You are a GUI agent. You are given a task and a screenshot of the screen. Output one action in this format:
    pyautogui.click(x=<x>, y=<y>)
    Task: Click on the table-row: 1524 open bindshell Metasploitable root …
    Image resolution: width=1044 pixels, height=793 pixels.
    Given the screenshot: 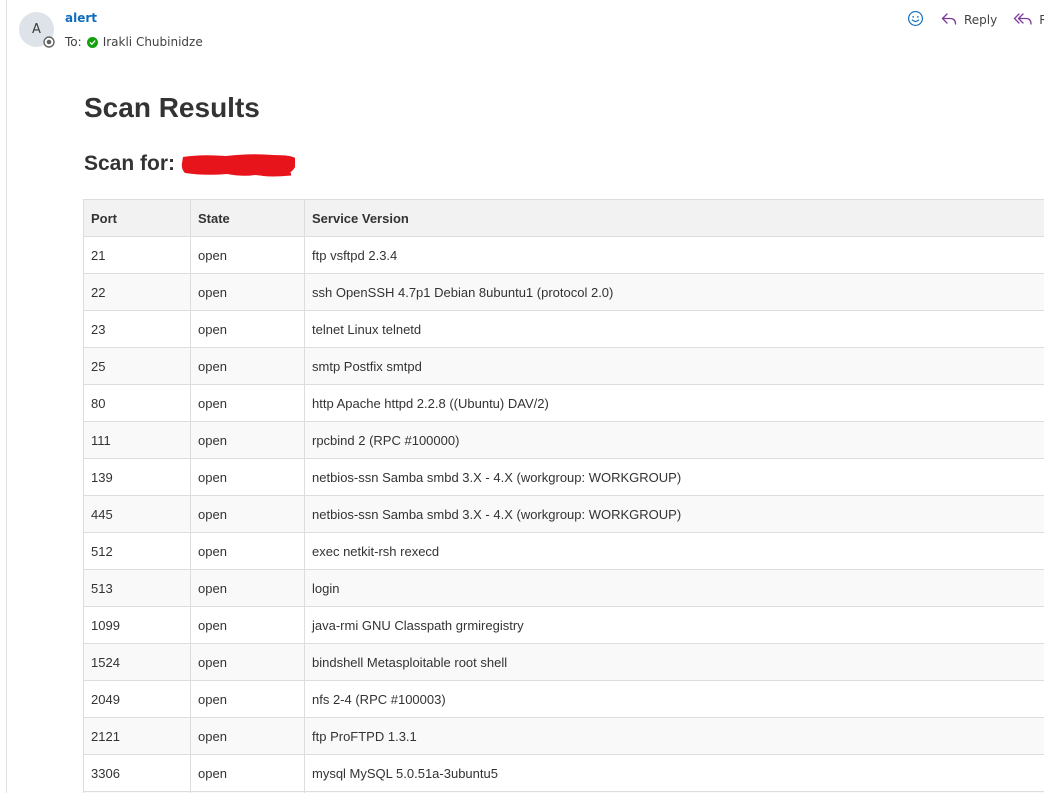 What is the action you would take?
    pyautogui.click(x=563, y=662)
    